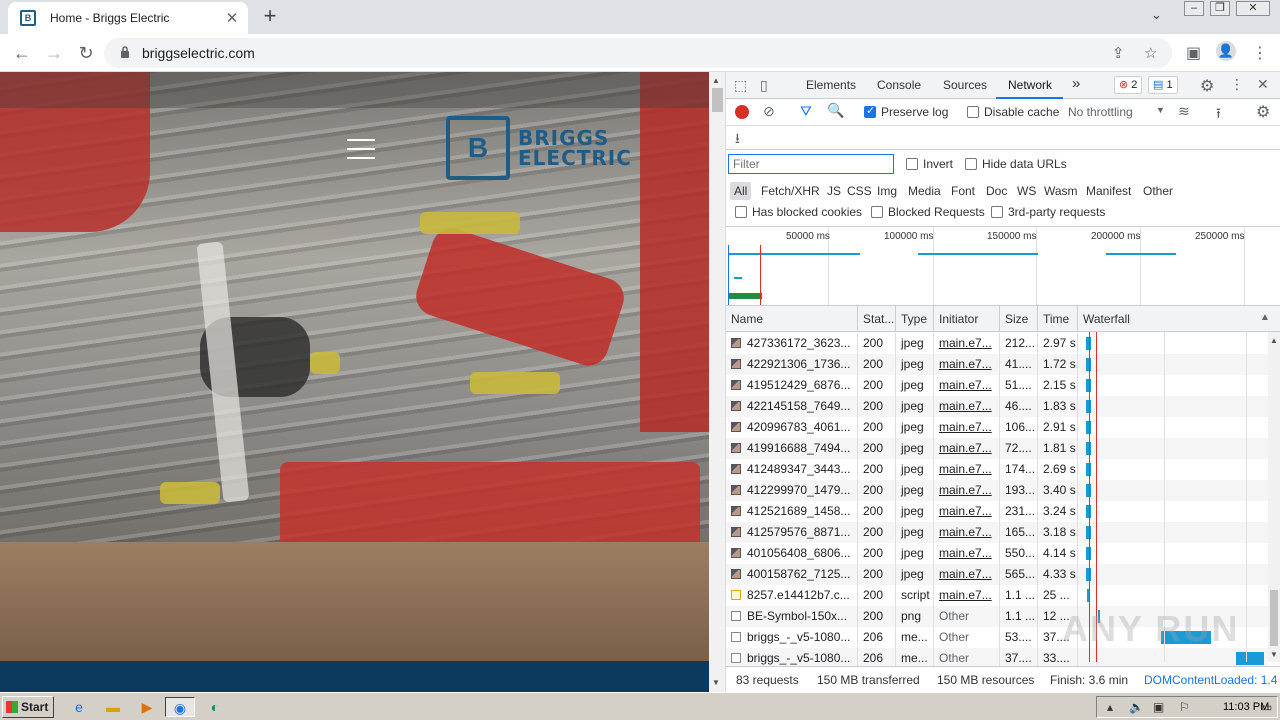 The image size is (1280, 720). Describe the element at coordinates (877, 212) in the screenshot. I see `blocked-requests-checkbox` at that location.